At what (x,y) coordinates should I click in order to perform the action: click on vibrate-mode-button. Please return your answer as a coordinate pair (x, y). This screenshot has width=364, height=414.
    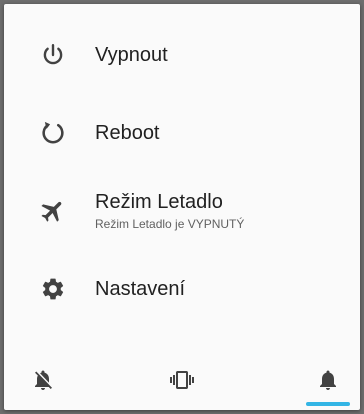
    Looking at the image, I should click on (182, 380).